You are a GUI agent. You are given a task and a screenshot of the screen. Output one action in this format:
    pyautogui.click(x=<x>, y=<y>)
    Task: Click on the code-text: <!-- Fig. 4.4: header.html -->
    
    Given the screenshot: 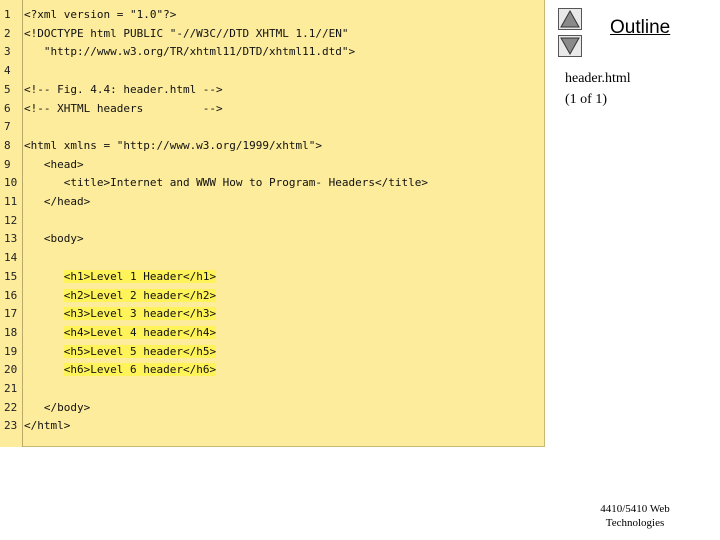 What is the action you would take?
    pyautogui.click(x=123, y=89)
    